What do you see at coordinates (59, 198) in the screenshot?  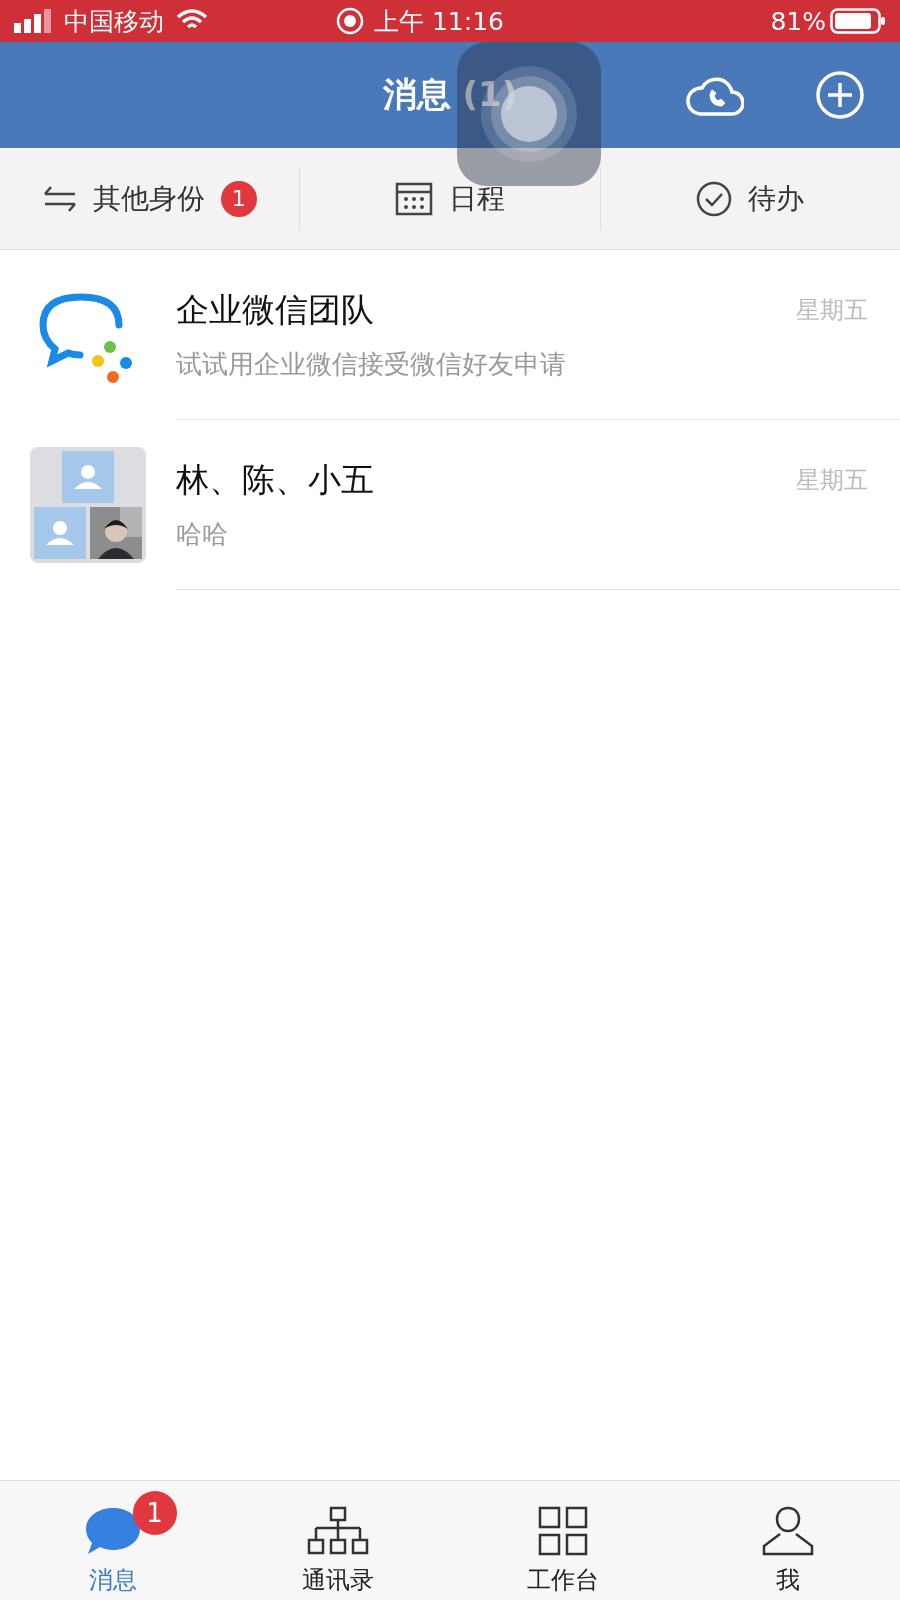 I see `switch-arrows-icon` at bounding box center [59, 198].